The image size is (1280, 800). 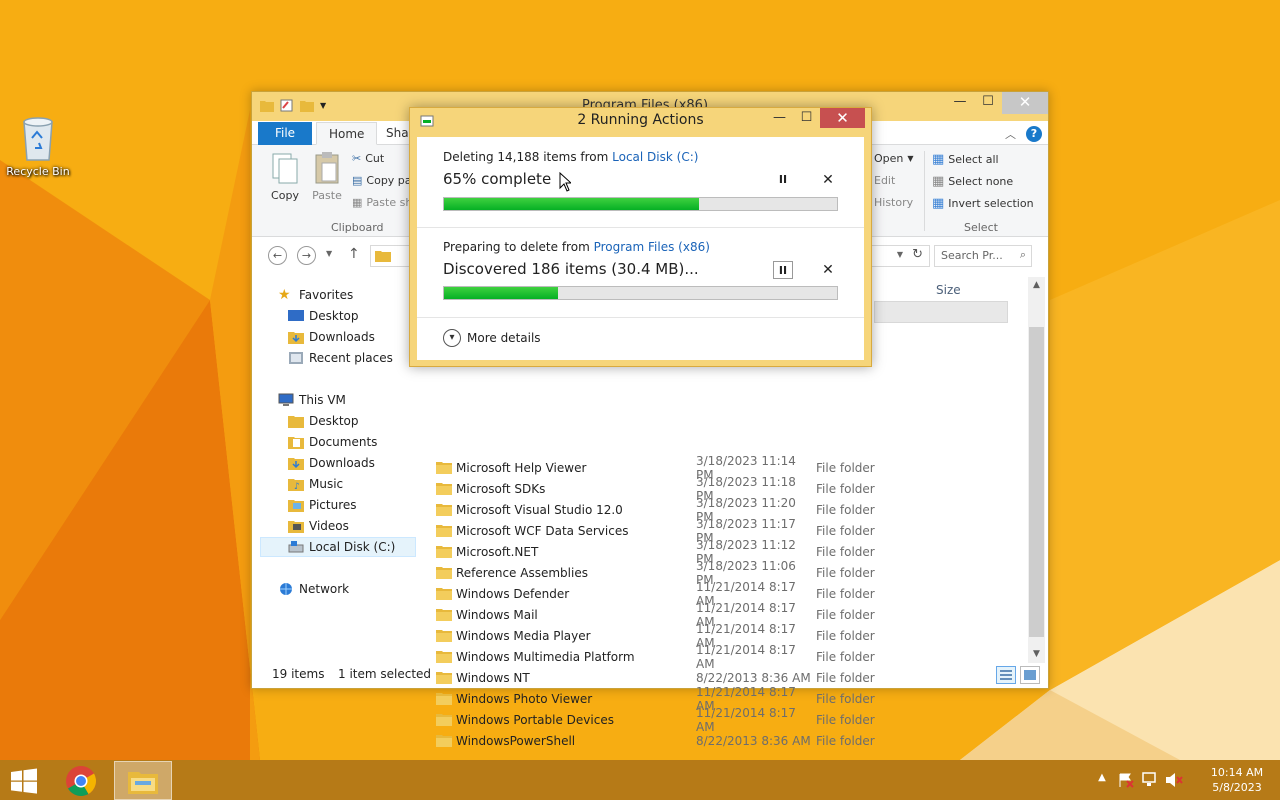 I want to click on show-hidden-icons-icon: ▲, so click(x=1102, y=780).